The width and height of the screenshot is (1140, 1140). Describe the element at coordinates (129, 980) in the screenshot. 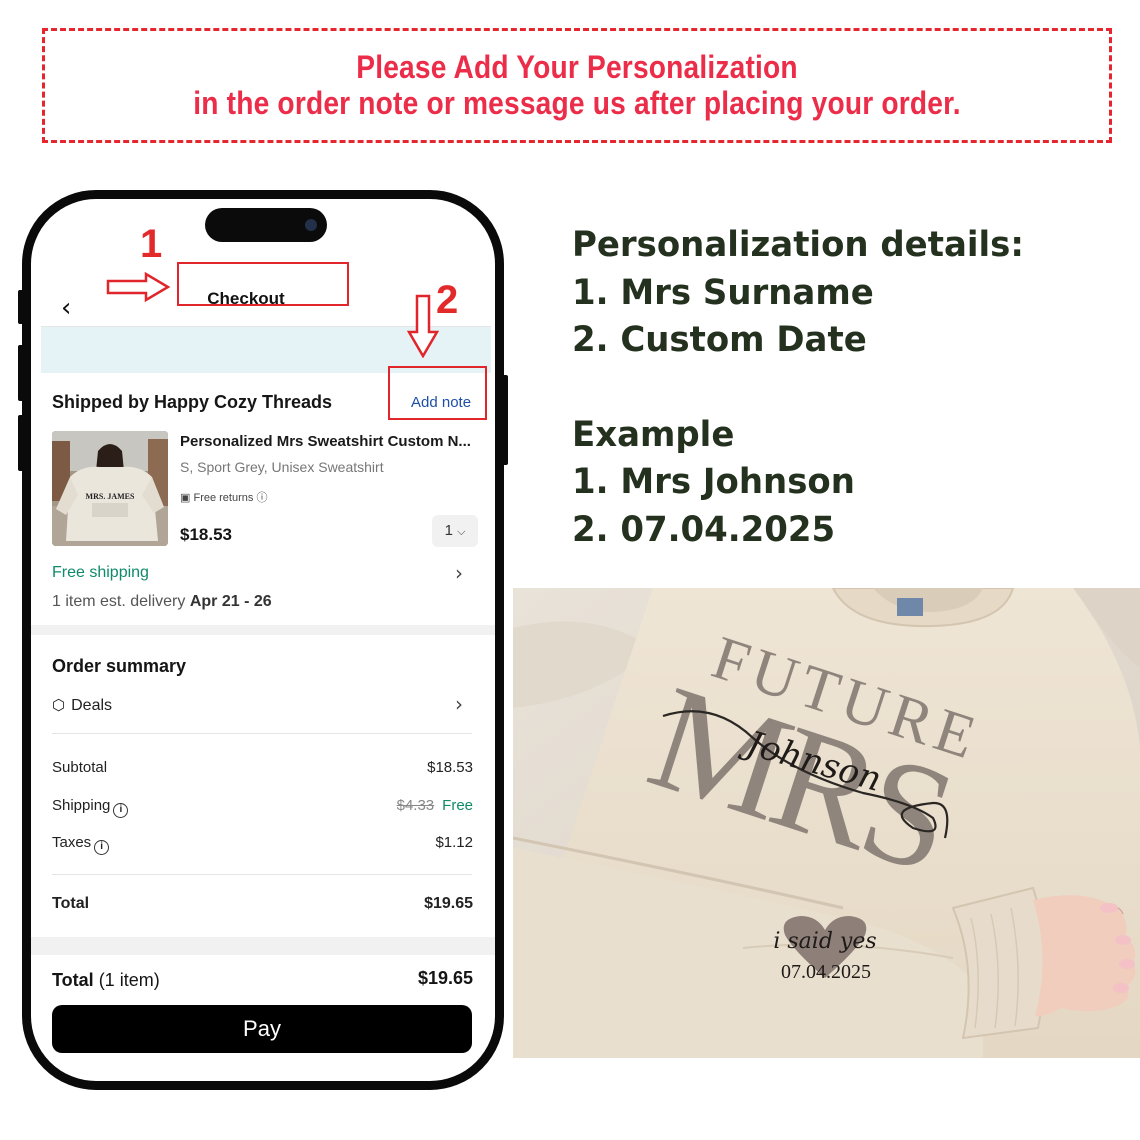

I see `footer-total-items: (1 item)` at that location.